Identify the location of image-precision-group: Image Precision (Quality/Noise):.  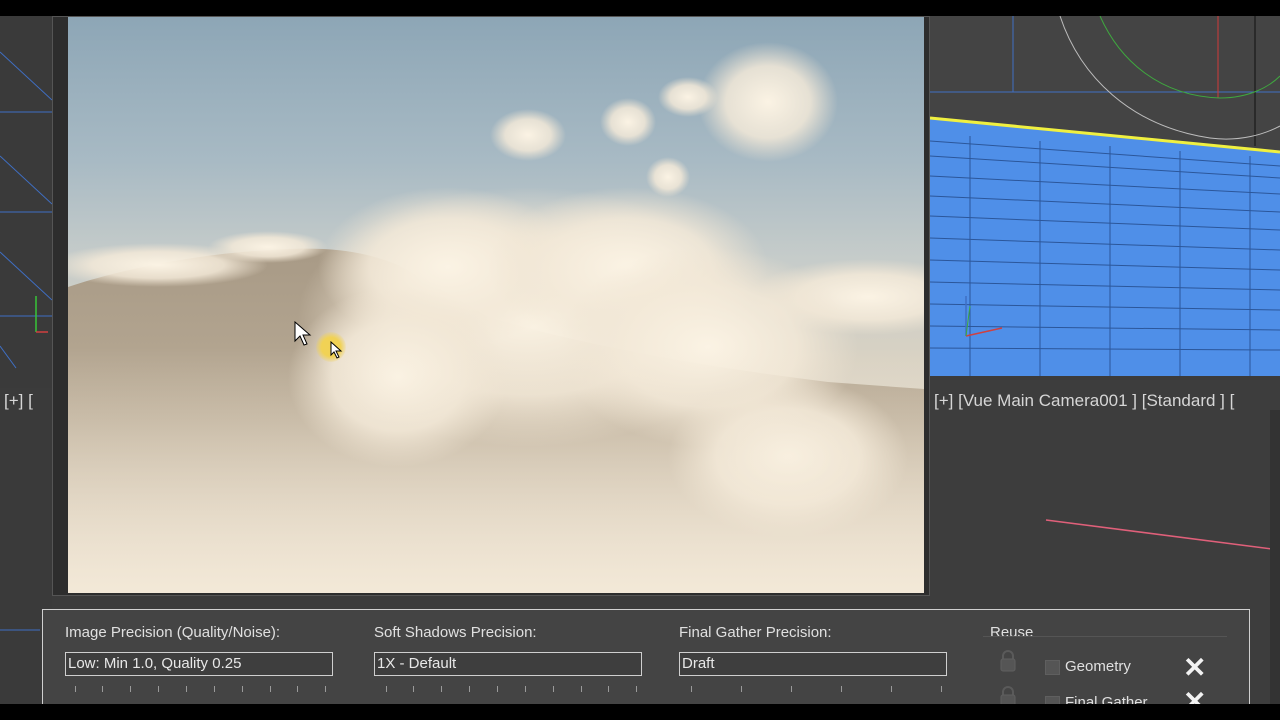
(172, 632).